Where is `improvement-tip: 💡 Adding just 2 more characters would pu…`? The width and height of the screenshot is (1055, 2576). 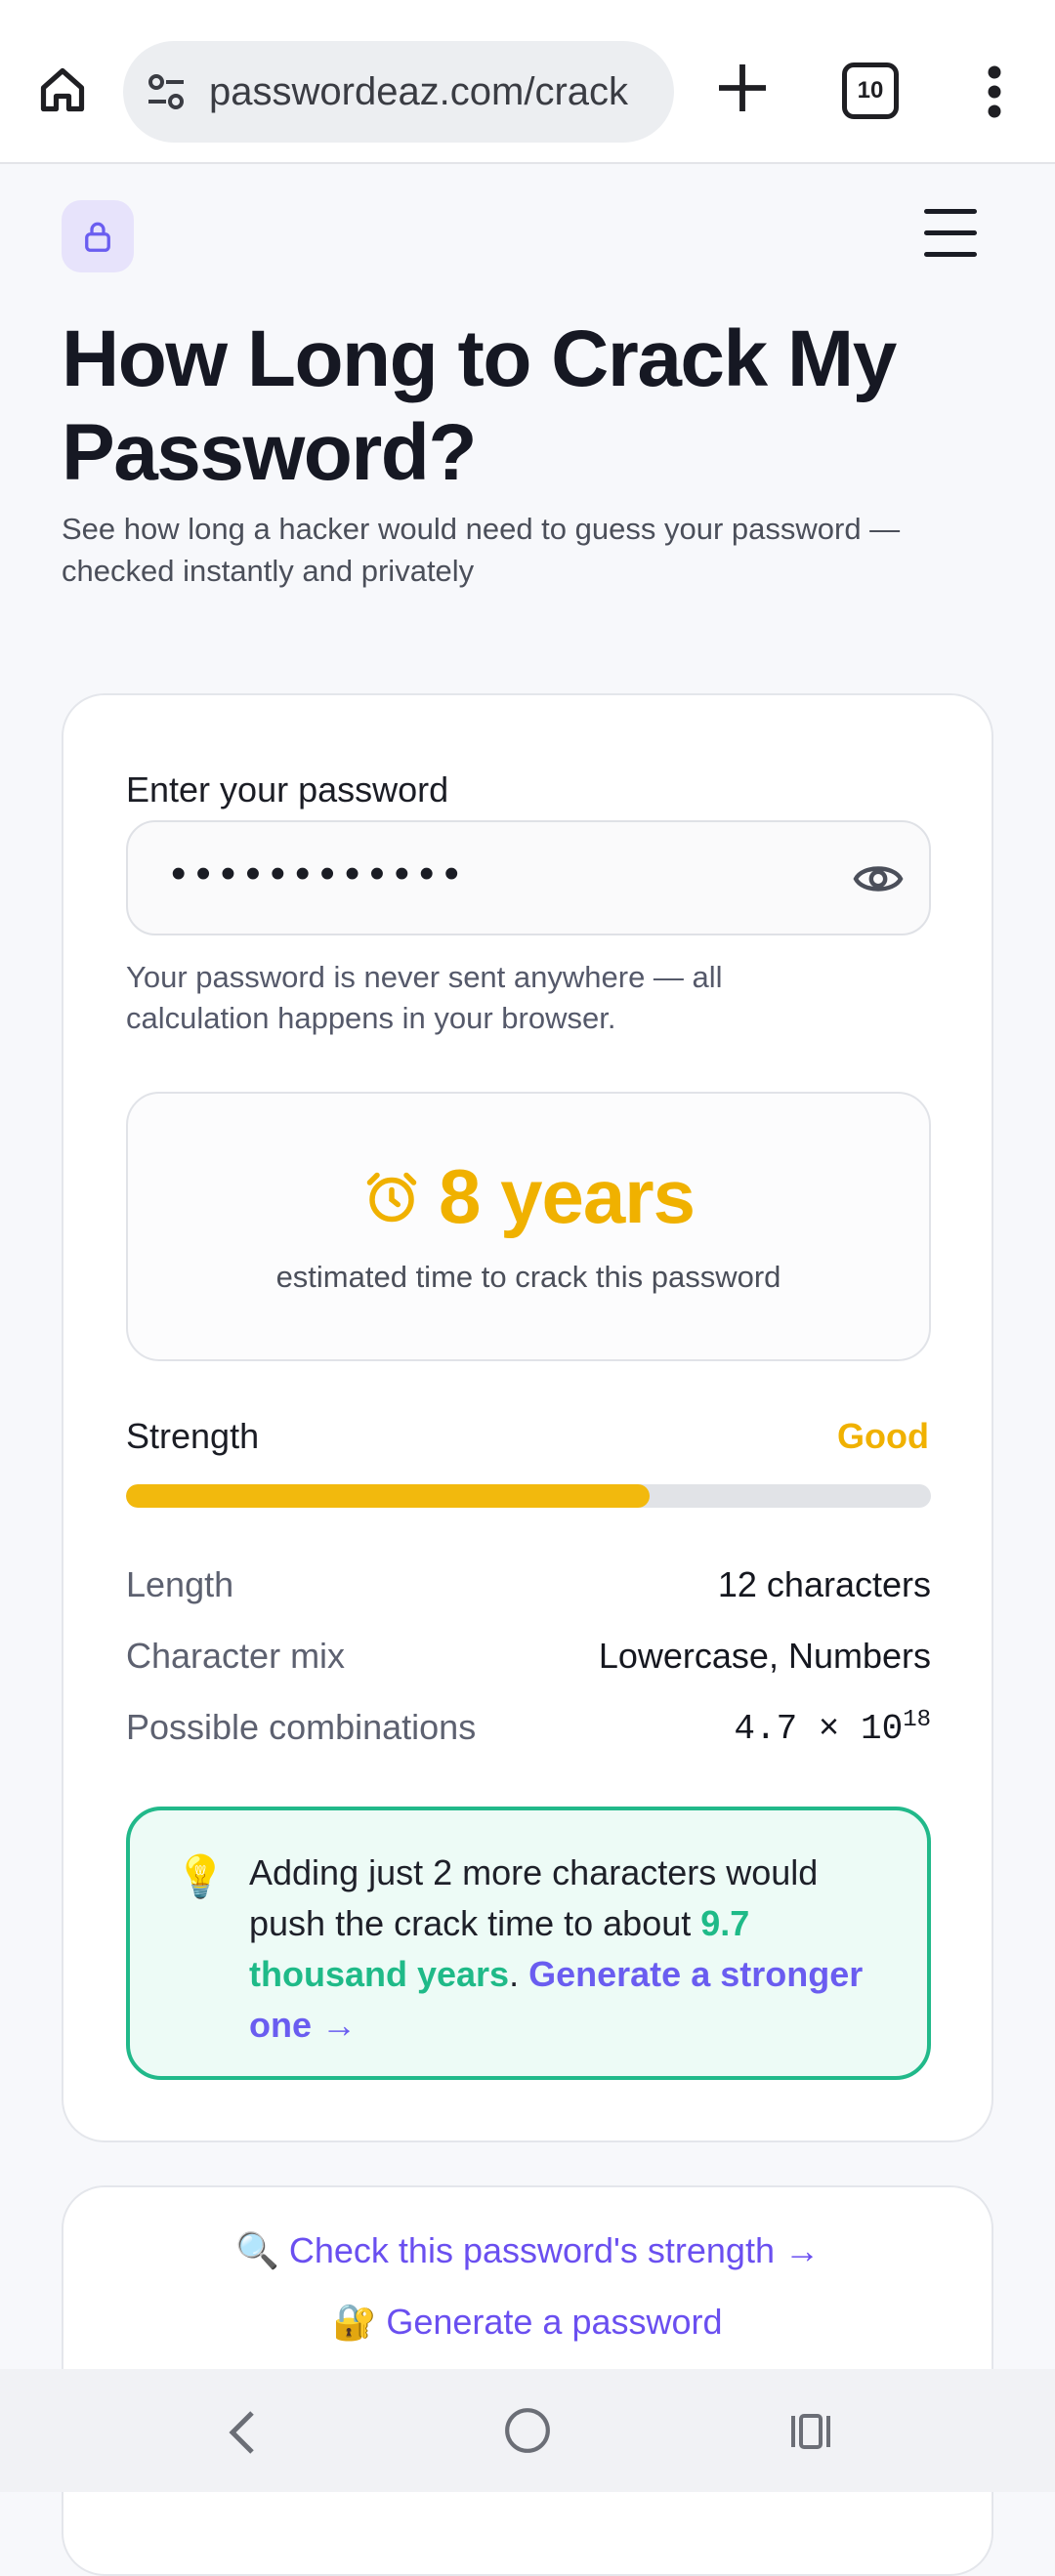 improvement-tip: 💡 Adding just 2 more characters would pu… is located at coordinates (528, 1943).